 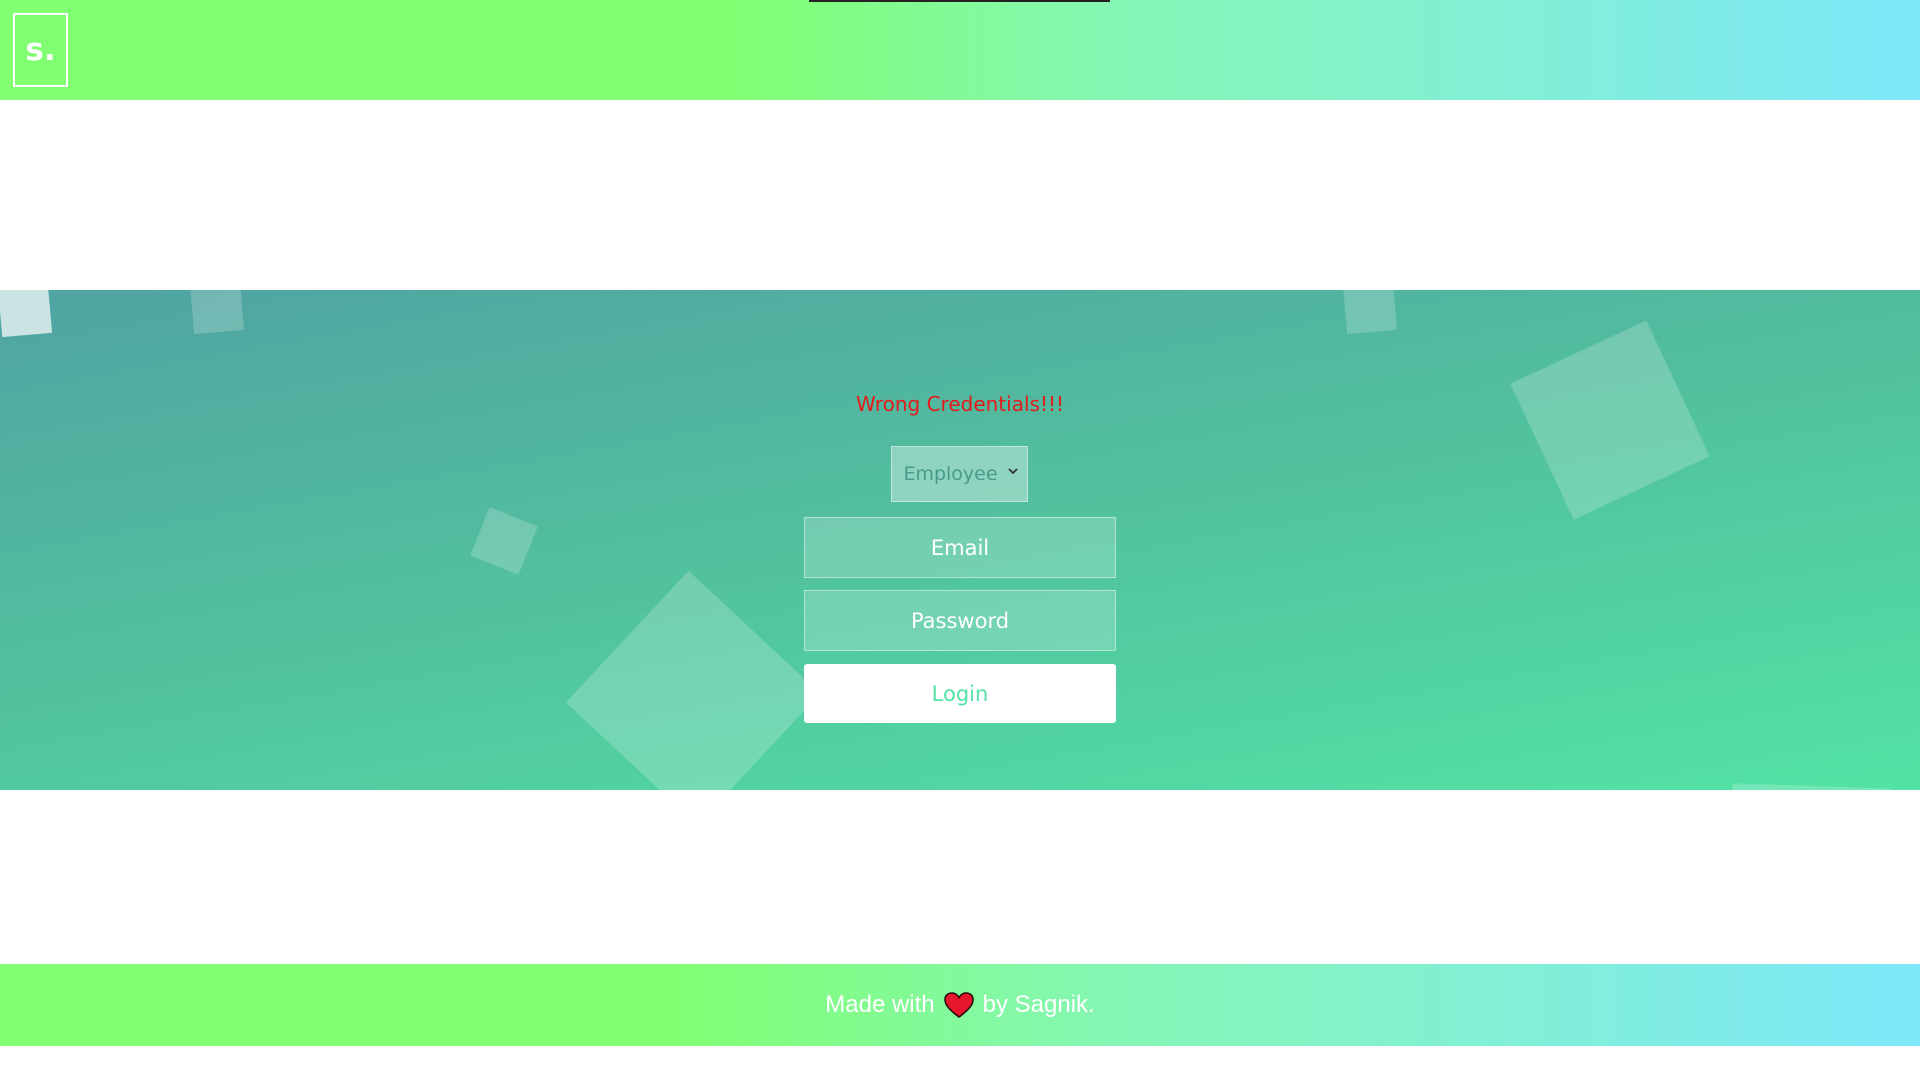 I want to click on footer-prefix: Made with, so click(x=880, y=1004).